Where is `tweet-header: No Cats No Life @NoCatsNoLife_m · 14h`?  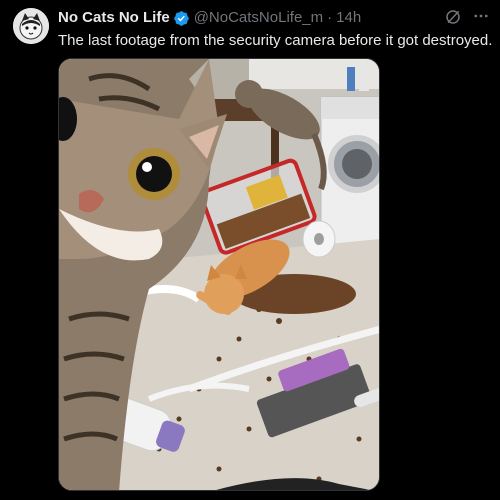
tweet-header: No Cats No Life @NoCatsNoLife_m · 14h is located at coordinates (209, 18).